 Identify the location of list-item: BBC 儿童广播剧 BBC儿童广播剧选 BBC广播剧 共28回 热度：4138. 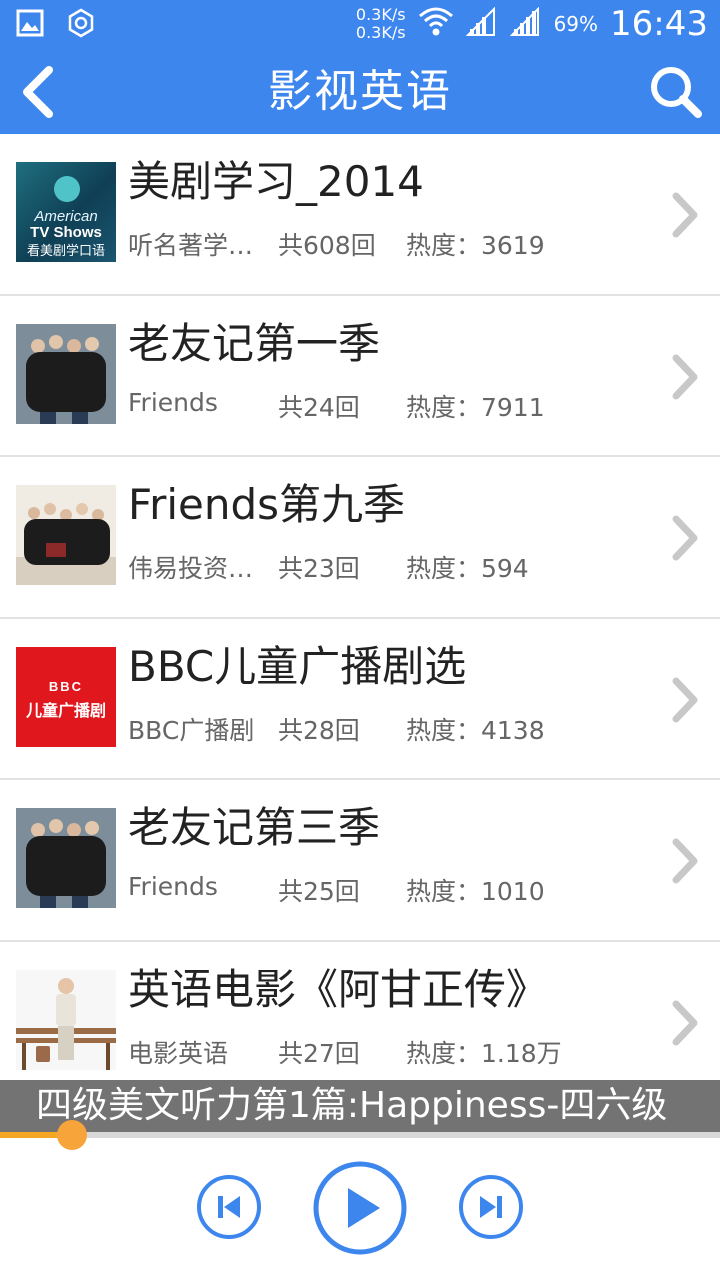
(360, 699).